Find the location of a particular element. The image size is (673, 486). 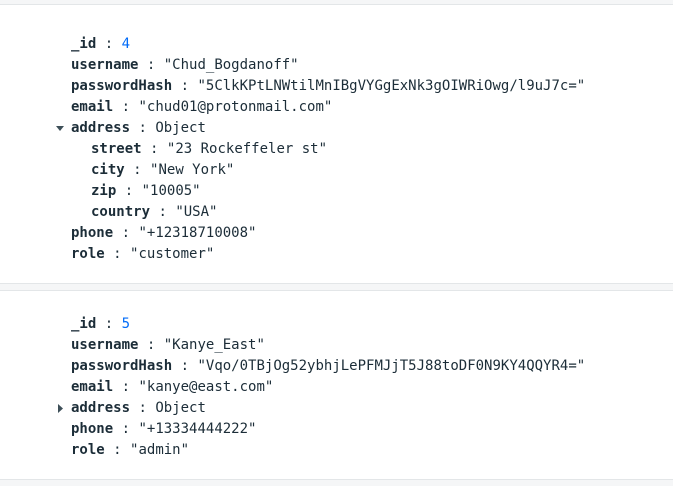

field-zip: zip : "10005" is located at coordinates (146, 191).